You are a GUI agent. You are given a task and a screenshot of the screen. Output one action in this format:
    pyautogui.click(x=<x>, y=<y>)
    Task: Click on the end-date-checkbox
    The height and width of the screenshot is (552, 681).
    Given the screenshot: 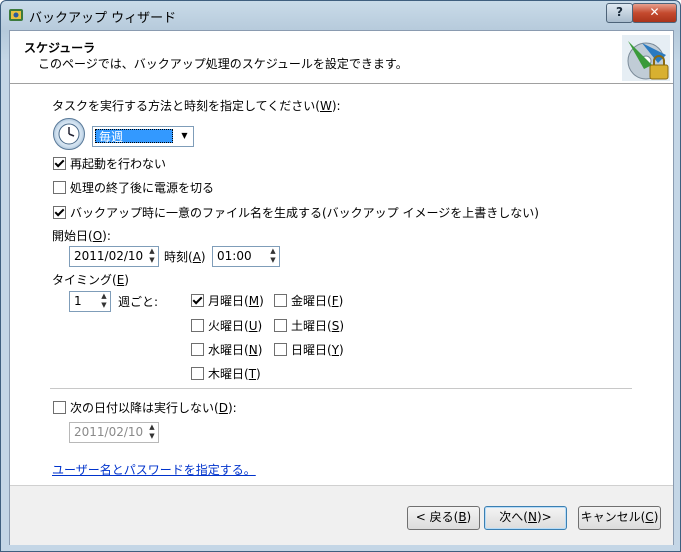 What is the action you would take?
    pyautogui.click(x=59, y=407)
    